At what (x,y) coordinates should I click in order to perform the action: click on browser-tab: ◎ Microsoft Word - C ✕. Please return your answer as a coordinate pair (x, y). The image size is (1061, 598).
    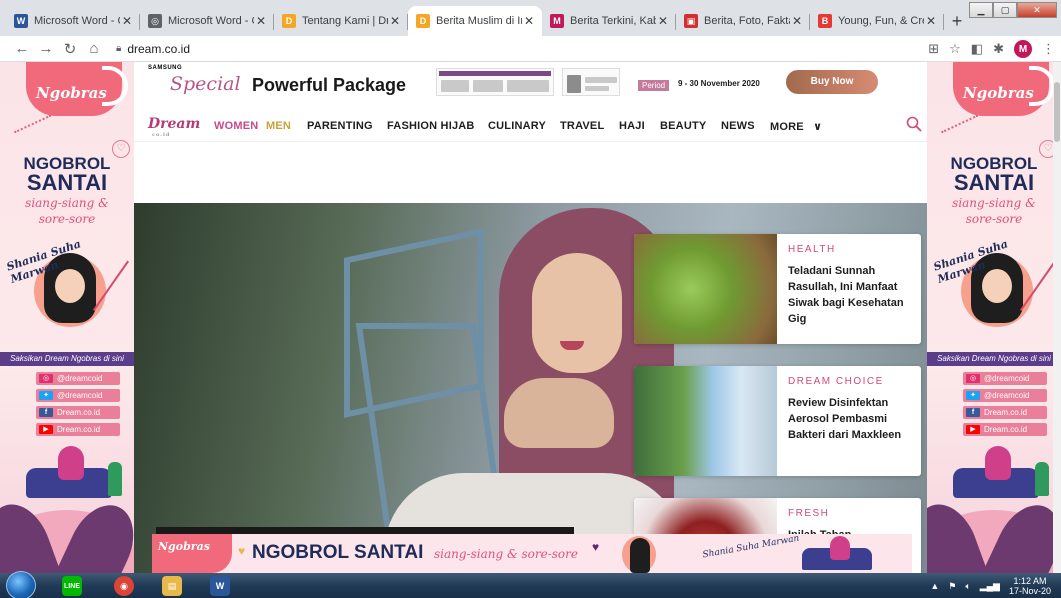
    Looking at the image, I should click on (207, 21).